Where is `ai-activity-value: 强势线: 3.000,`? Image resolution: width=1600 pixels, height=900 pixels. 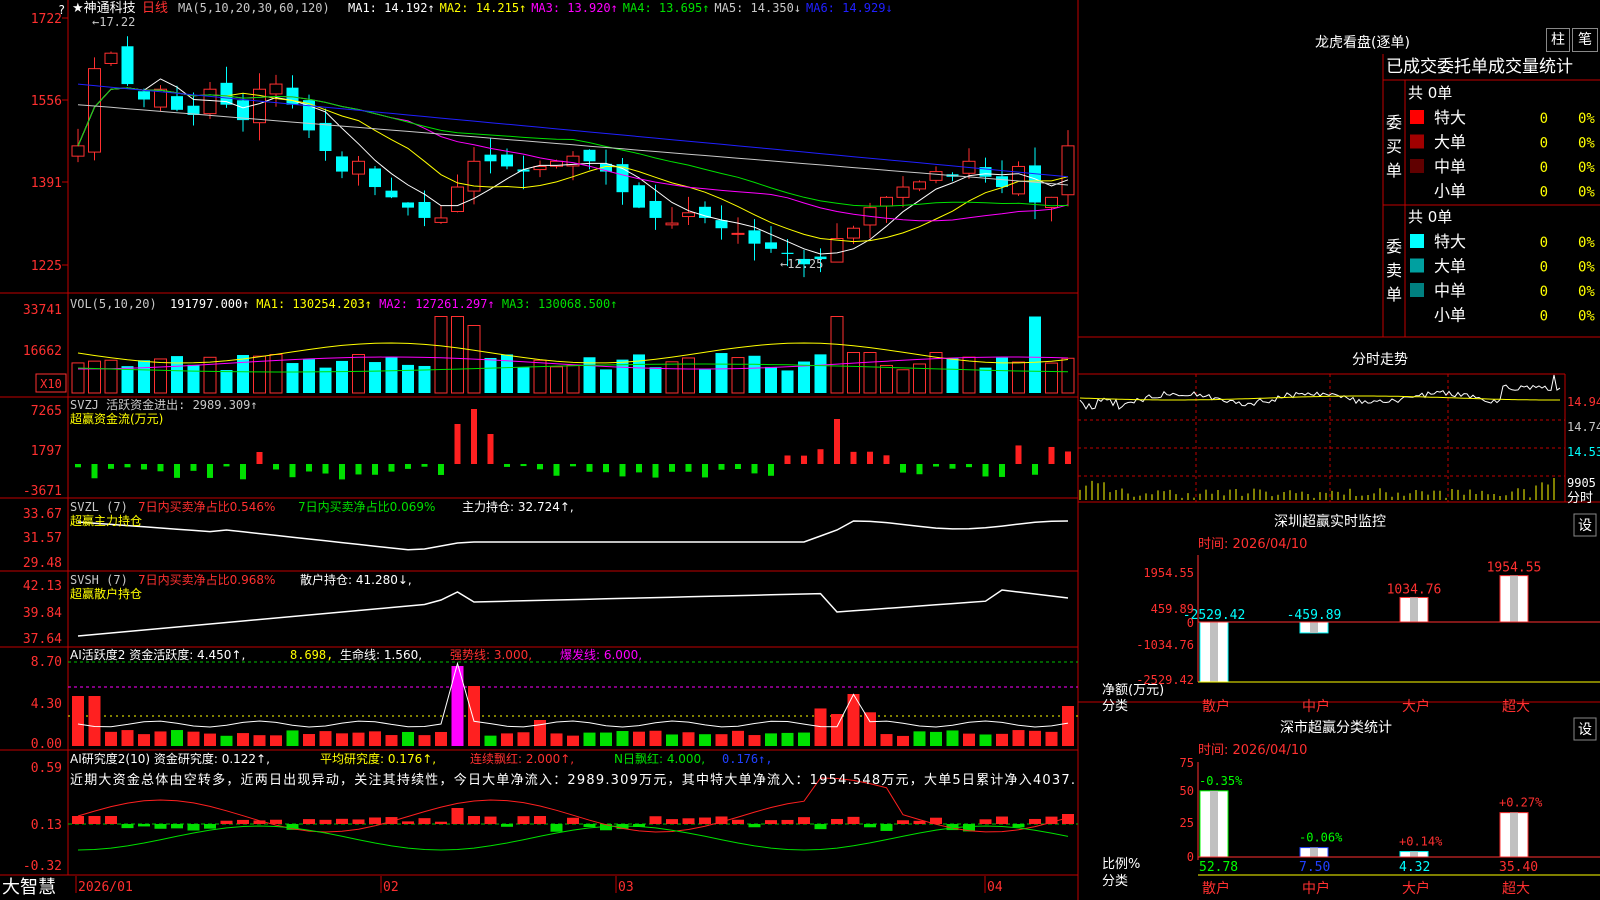
ai-activity-value: 强势线: 3.000, is located at coordinates (491, 655).